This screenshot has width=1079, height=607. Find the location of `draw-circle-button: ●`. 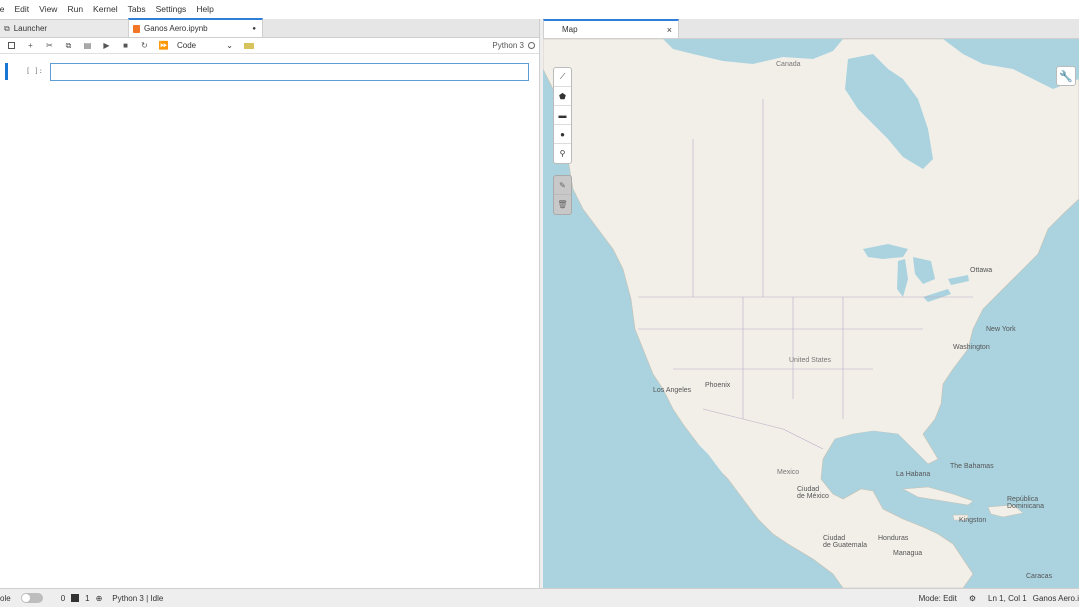

draw-circle-button: ● is located at coordinates (562, 134).